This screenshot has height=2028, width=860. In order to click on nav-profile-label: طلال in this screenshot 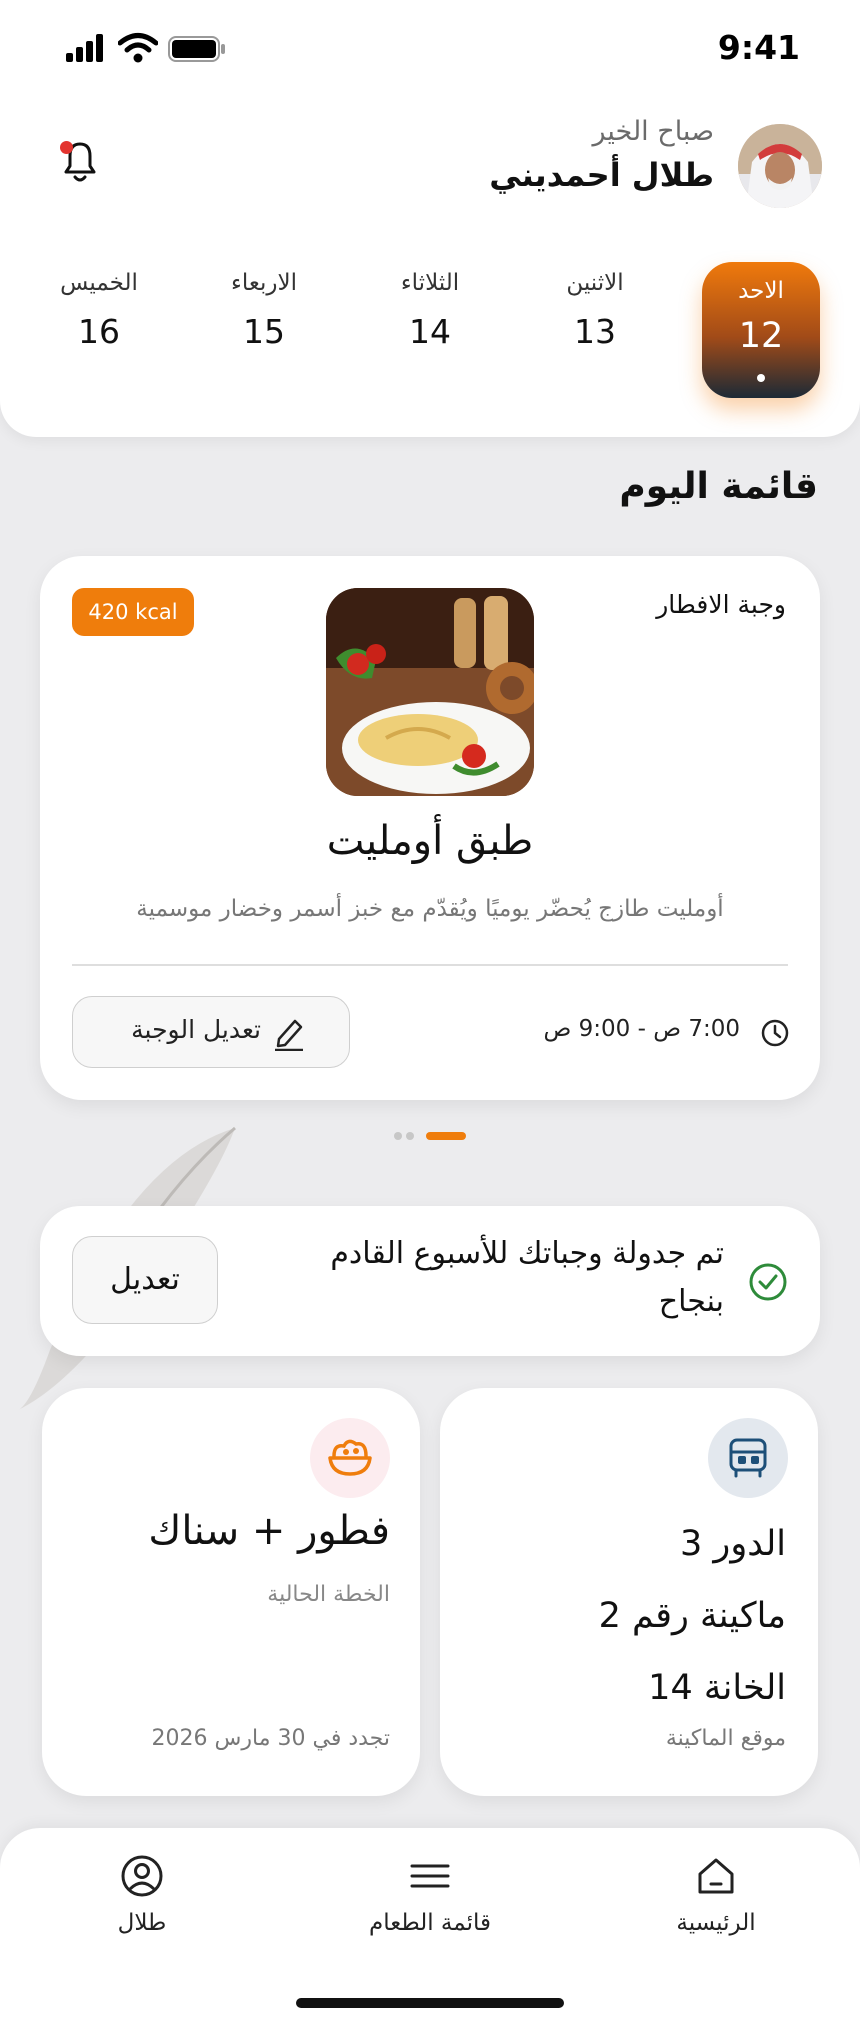, I will do `click(142, 1923)`.